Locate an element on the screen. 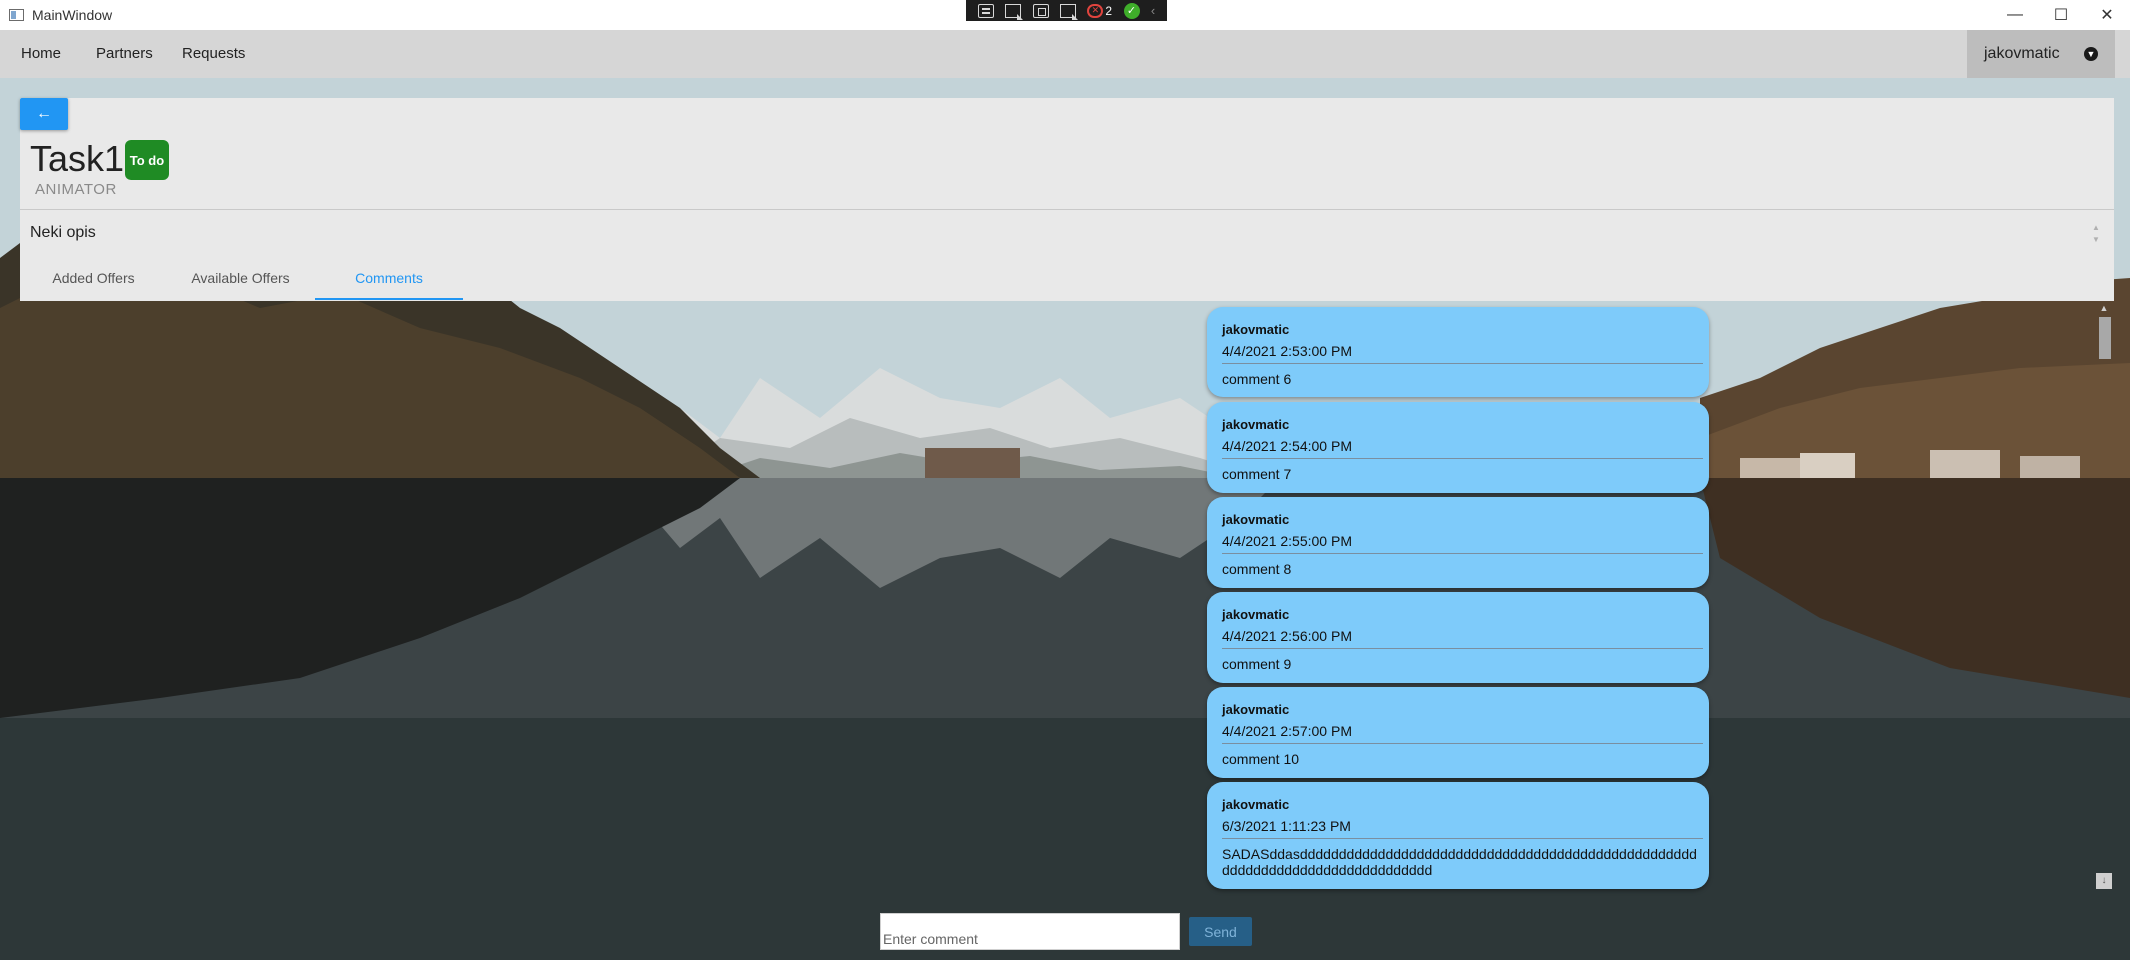 The height and width of the screenshot is (960, 2130). scroll-up-arrow-icon: ▲ is located at coordinates (2104, 309).